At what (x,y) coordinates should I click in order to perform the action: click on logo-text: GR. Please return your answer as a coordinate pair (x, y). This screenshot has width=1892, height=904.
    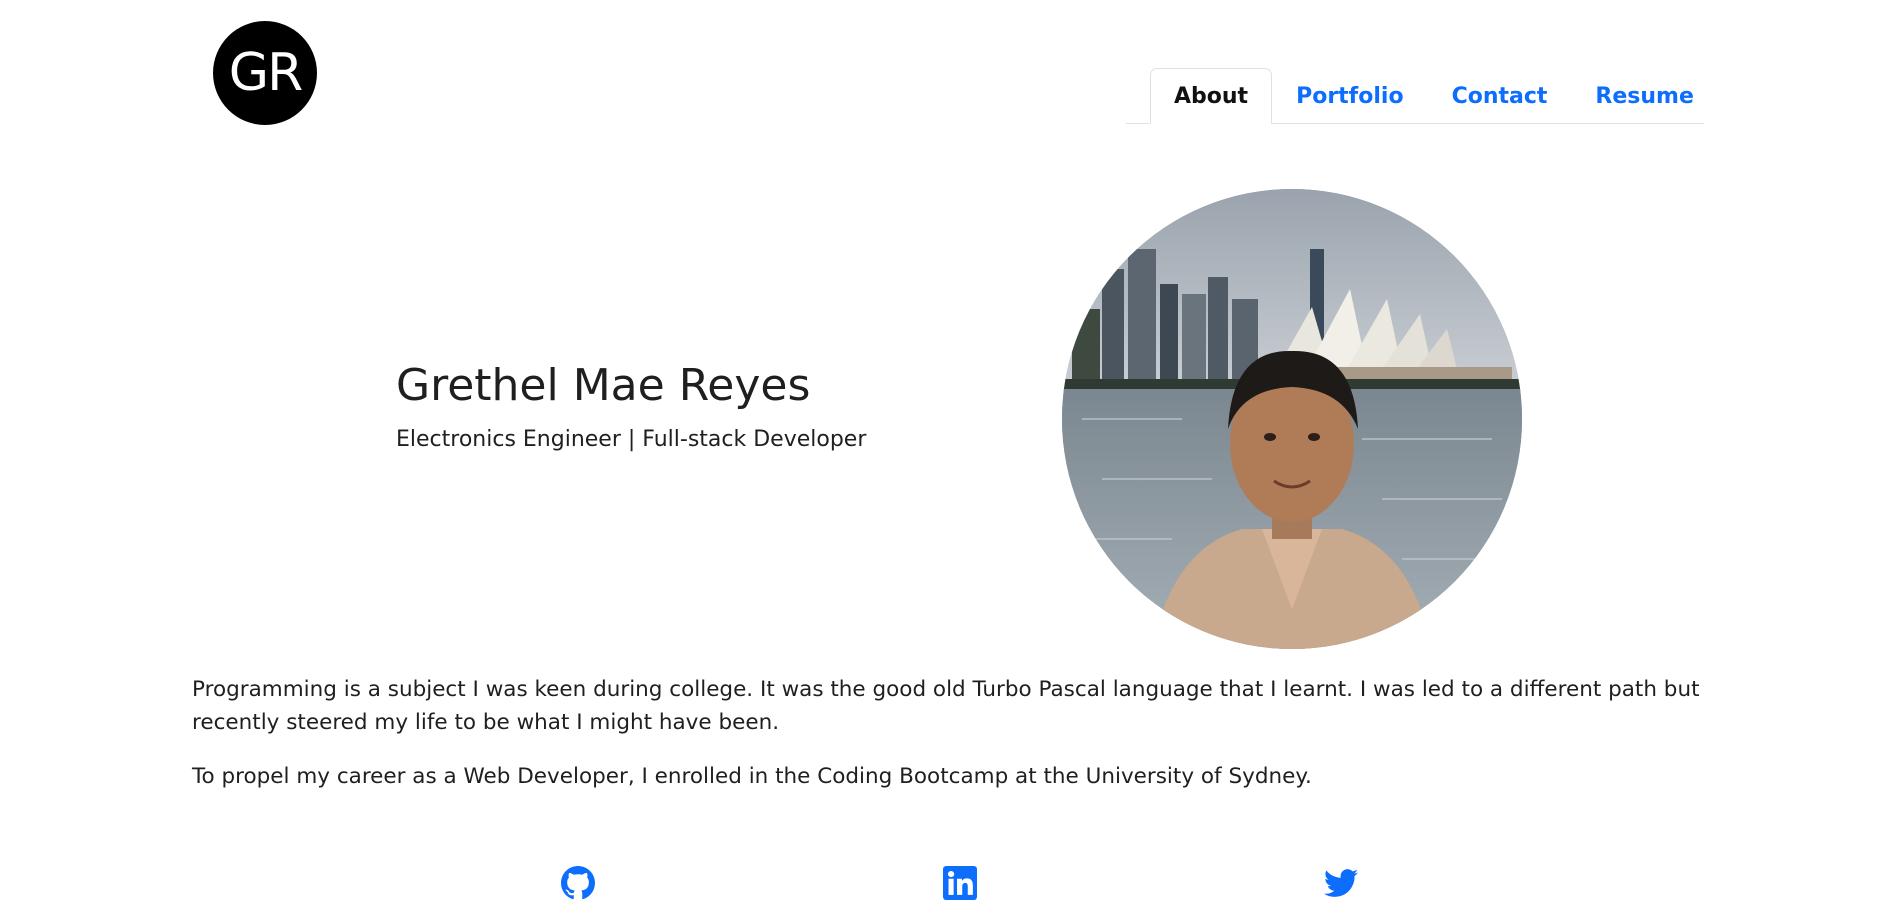
    Looking at the image, I should click on (265, 73).